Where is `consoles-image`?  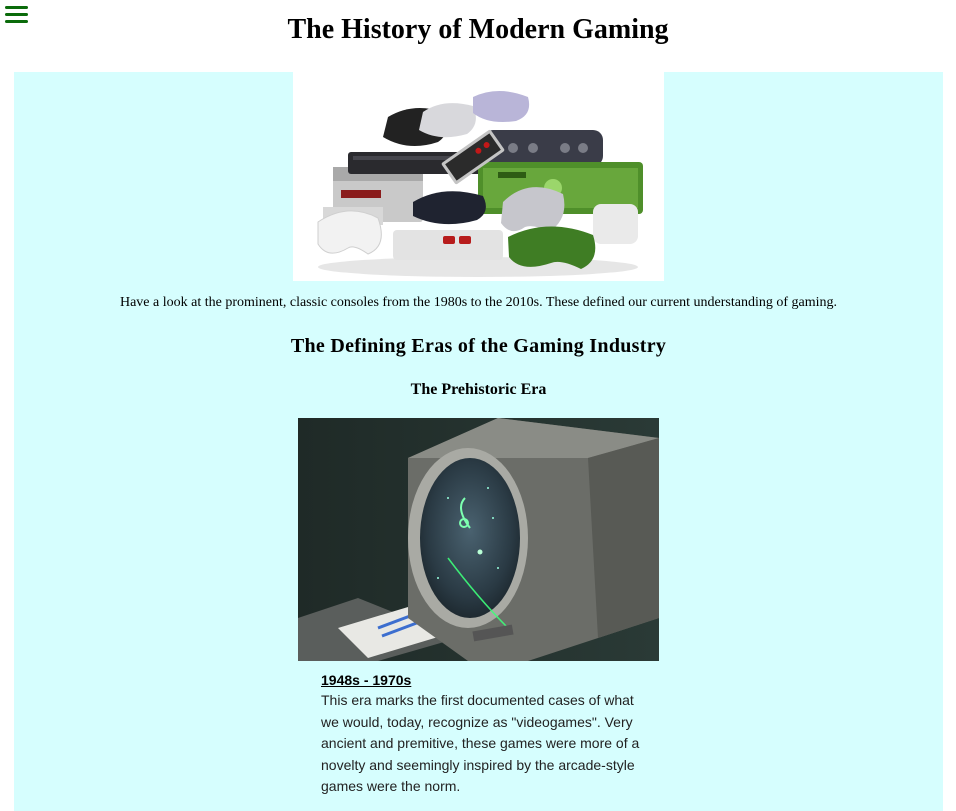 consoles-image is located at coordinates (478, 176).